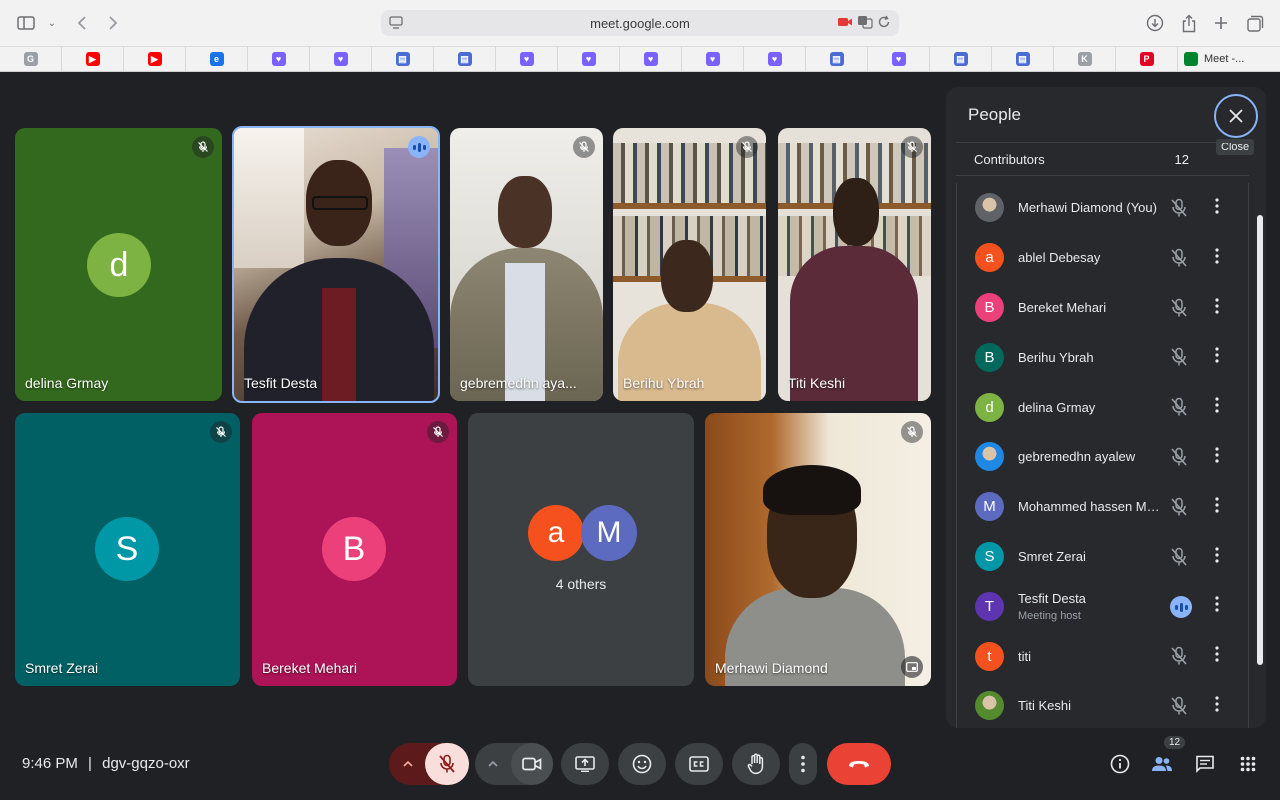 This screenshot has height=800, width=1280. What do you see at coordinates (581, 549) in the screenshot?
I see `others-tile: a M 4 others` at bounding box center [581, 549].